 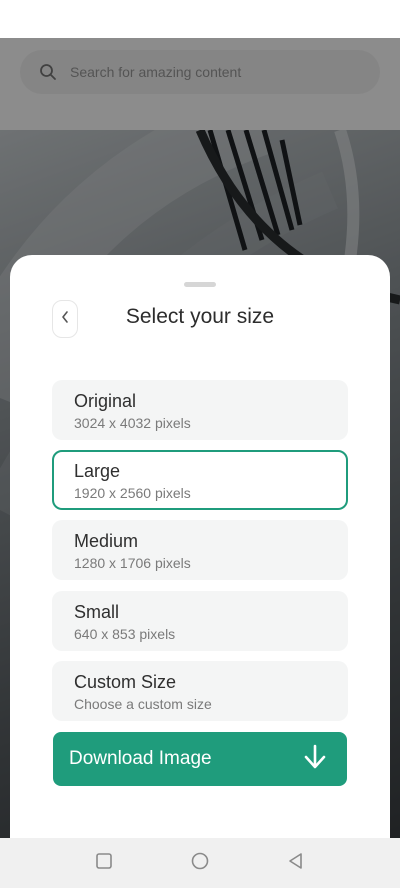 I want to click on option-name: Medium, so click(x=106, y=541).